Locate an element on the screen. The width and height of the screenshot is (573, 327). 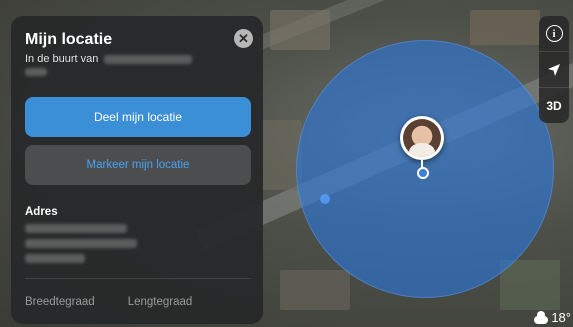
3d-toggle-button: 3D is located at coordinates (554, 105).